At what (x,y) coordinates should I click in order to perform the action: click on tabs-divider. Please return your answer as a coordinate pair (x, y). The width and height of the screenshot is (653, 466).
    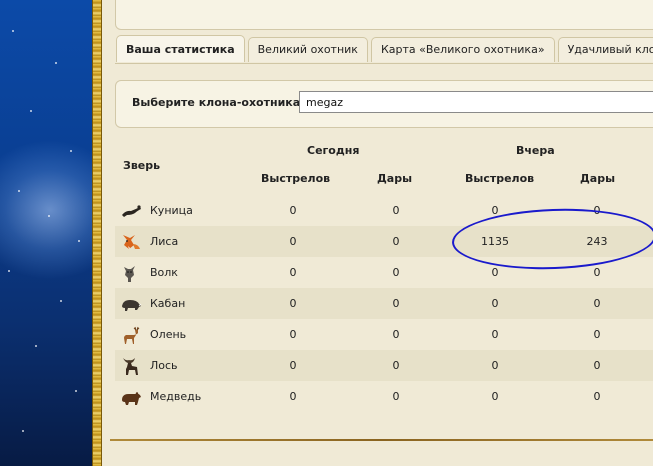
    Looking at the image, I should click on (384, 63).